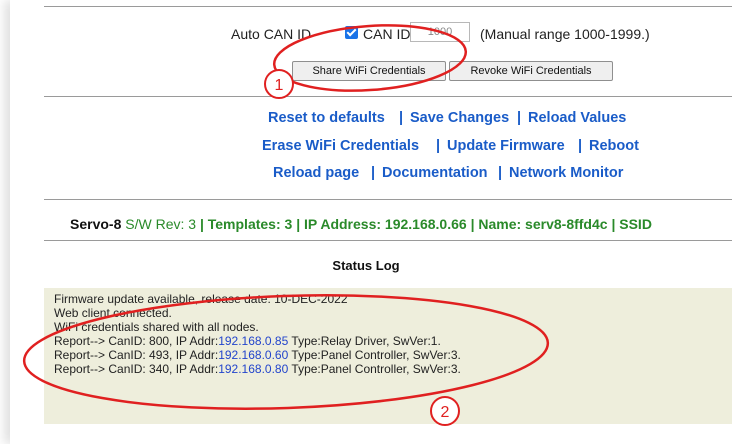  What do you see at coordinates (253, 341) in the screenshot?
I see `report-ip-link: 192.168.0.85` at bounding box center [253, 341].